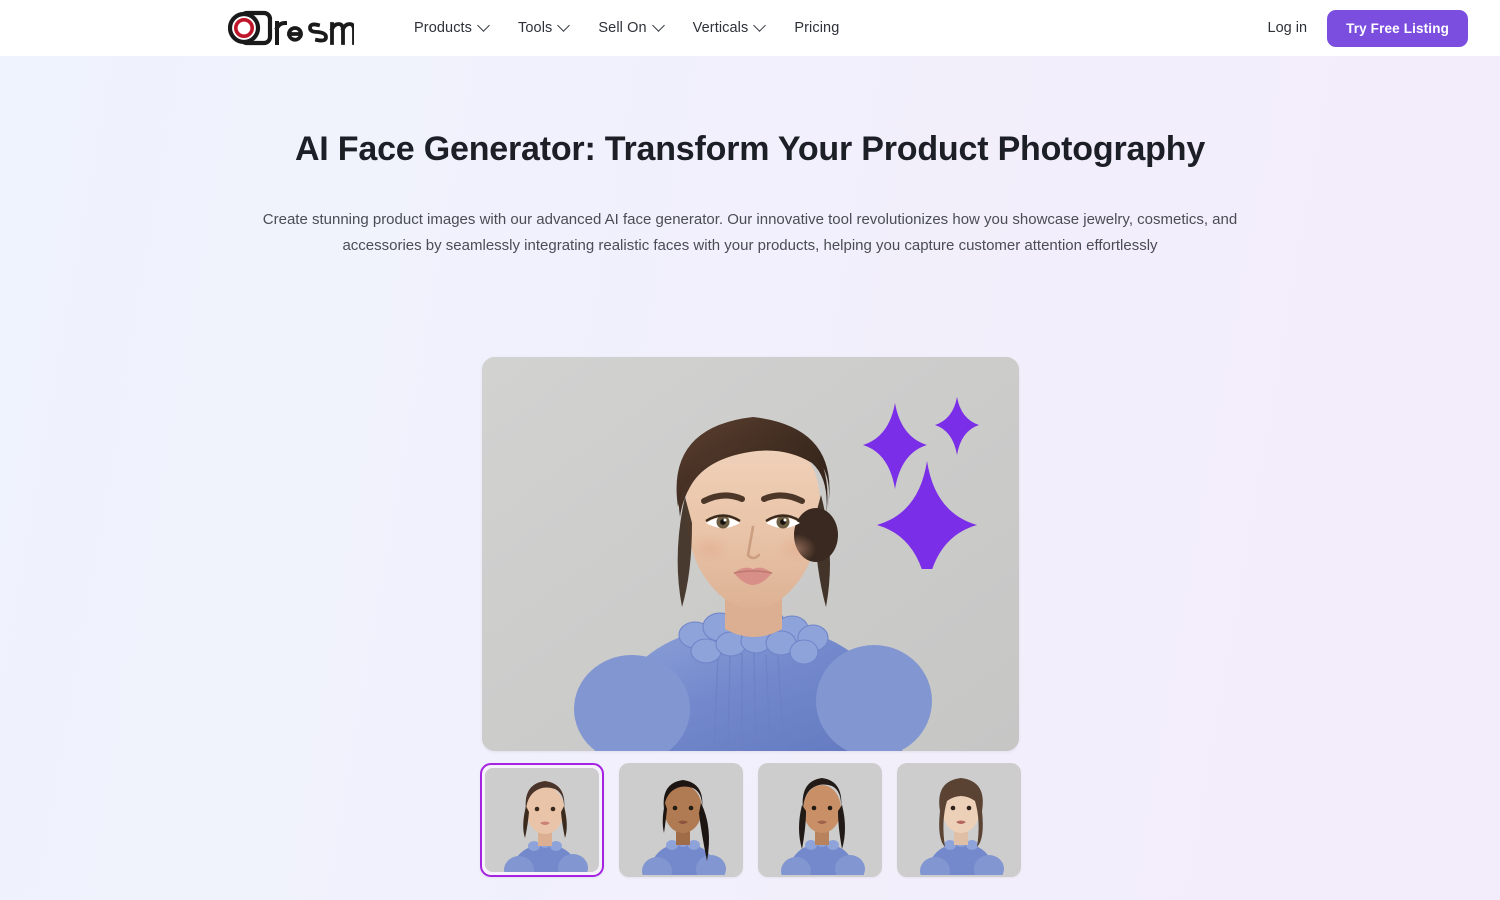 Image resolution: width=1500 pixels, height=900 pixels. I want to click on primary-navigation: Products Tools Sell On Verticals Pricing, so click(841, 28).